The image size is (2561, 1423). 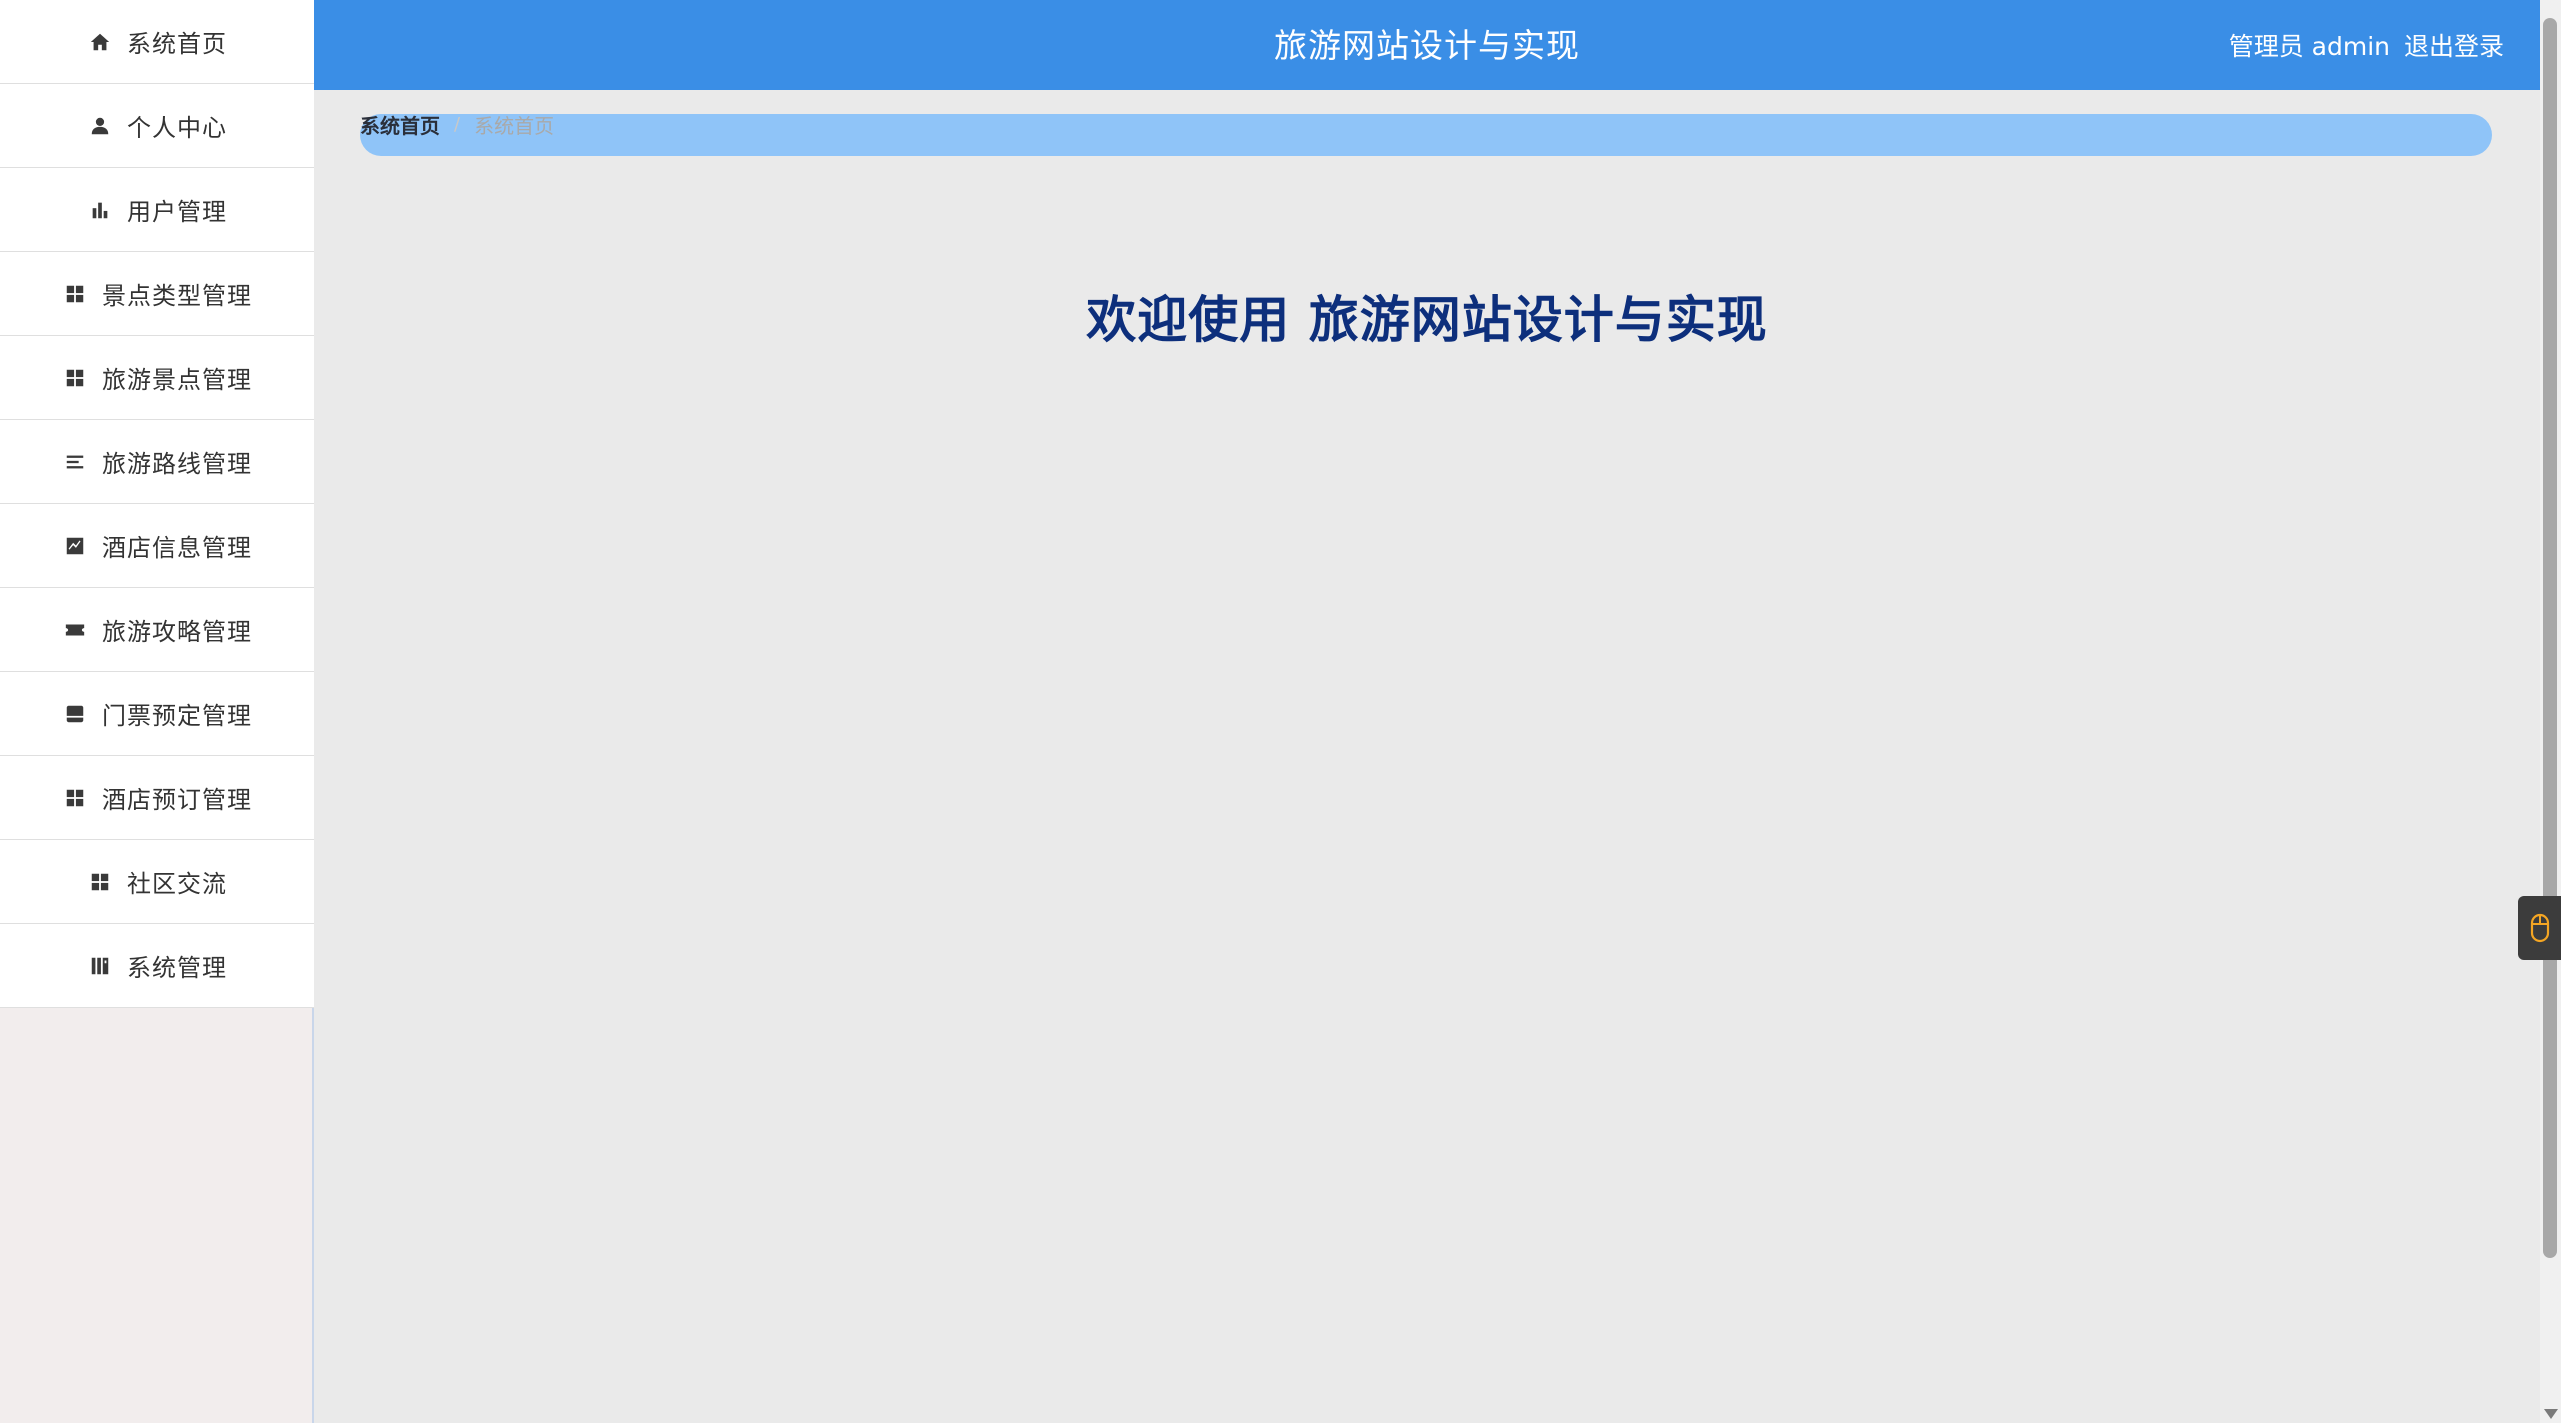 I want to click on scrollbar-thumb, so click(x=2550, y=638).